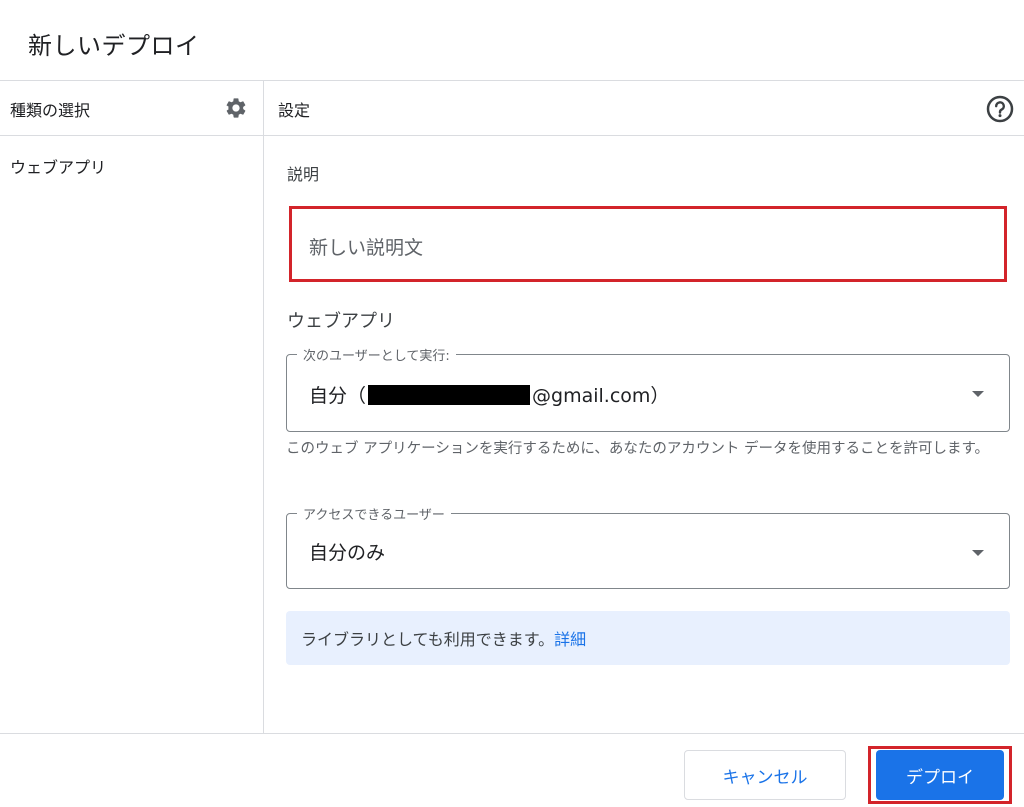  Describe the element at coordinates (236, 108) in the screenshot. I see `gear-icon` at that location.